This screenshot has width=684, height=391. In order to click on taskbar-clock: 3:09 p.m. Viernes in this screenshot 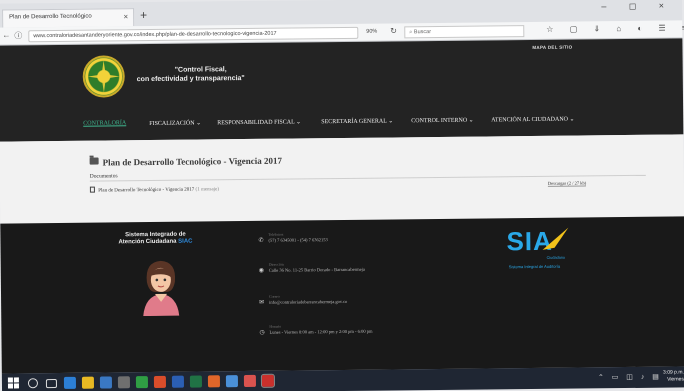, I will do `click(673, 376)`.